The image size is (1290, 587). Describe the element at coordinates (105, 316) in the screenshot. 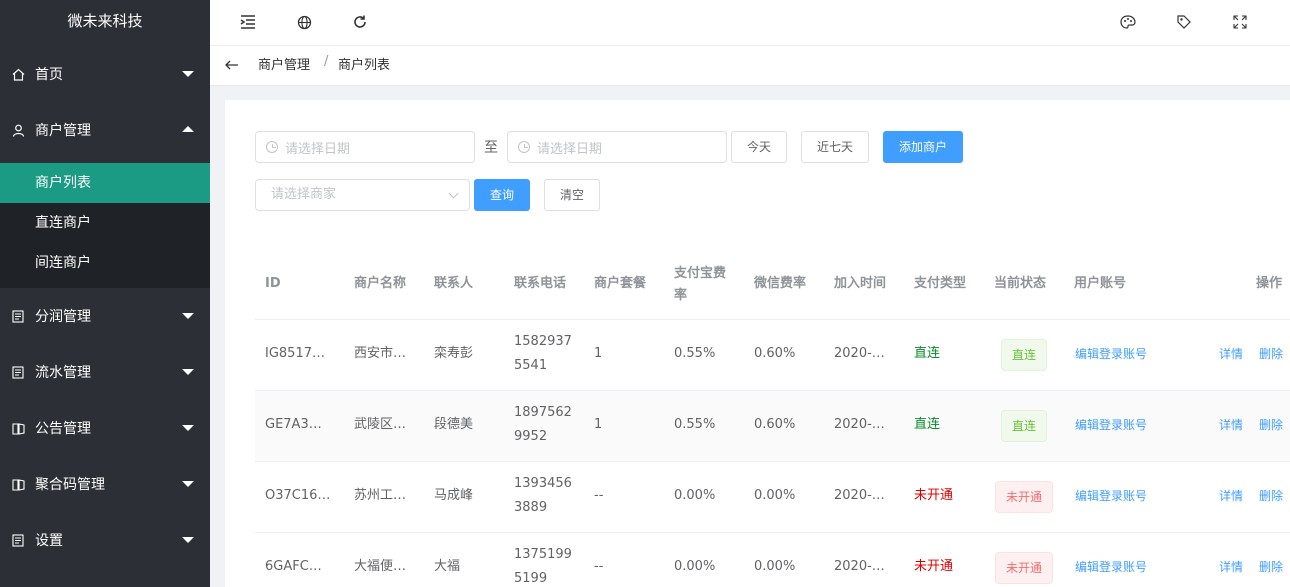

I see `sidebar-item-profit-sharing: 分润管理` at that location.